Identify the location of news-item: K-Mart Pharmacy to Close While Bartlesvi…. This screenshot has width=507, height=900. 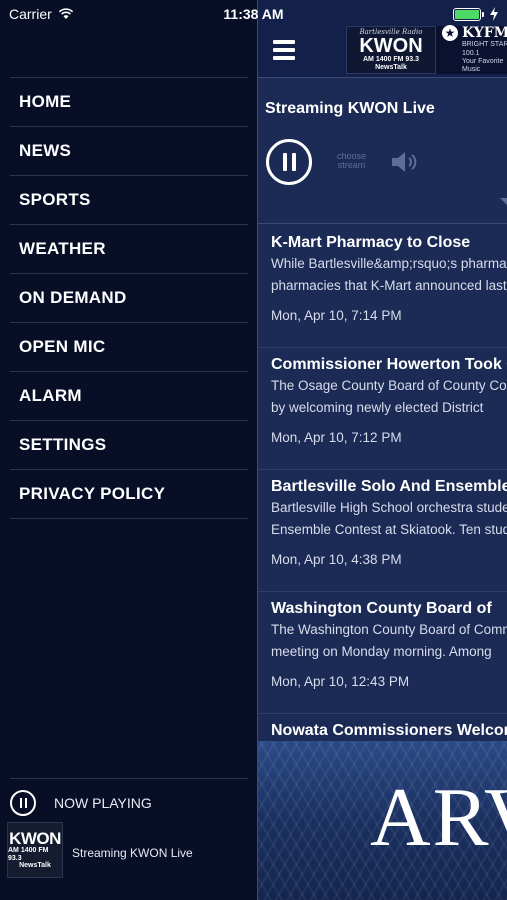
(382, 287).